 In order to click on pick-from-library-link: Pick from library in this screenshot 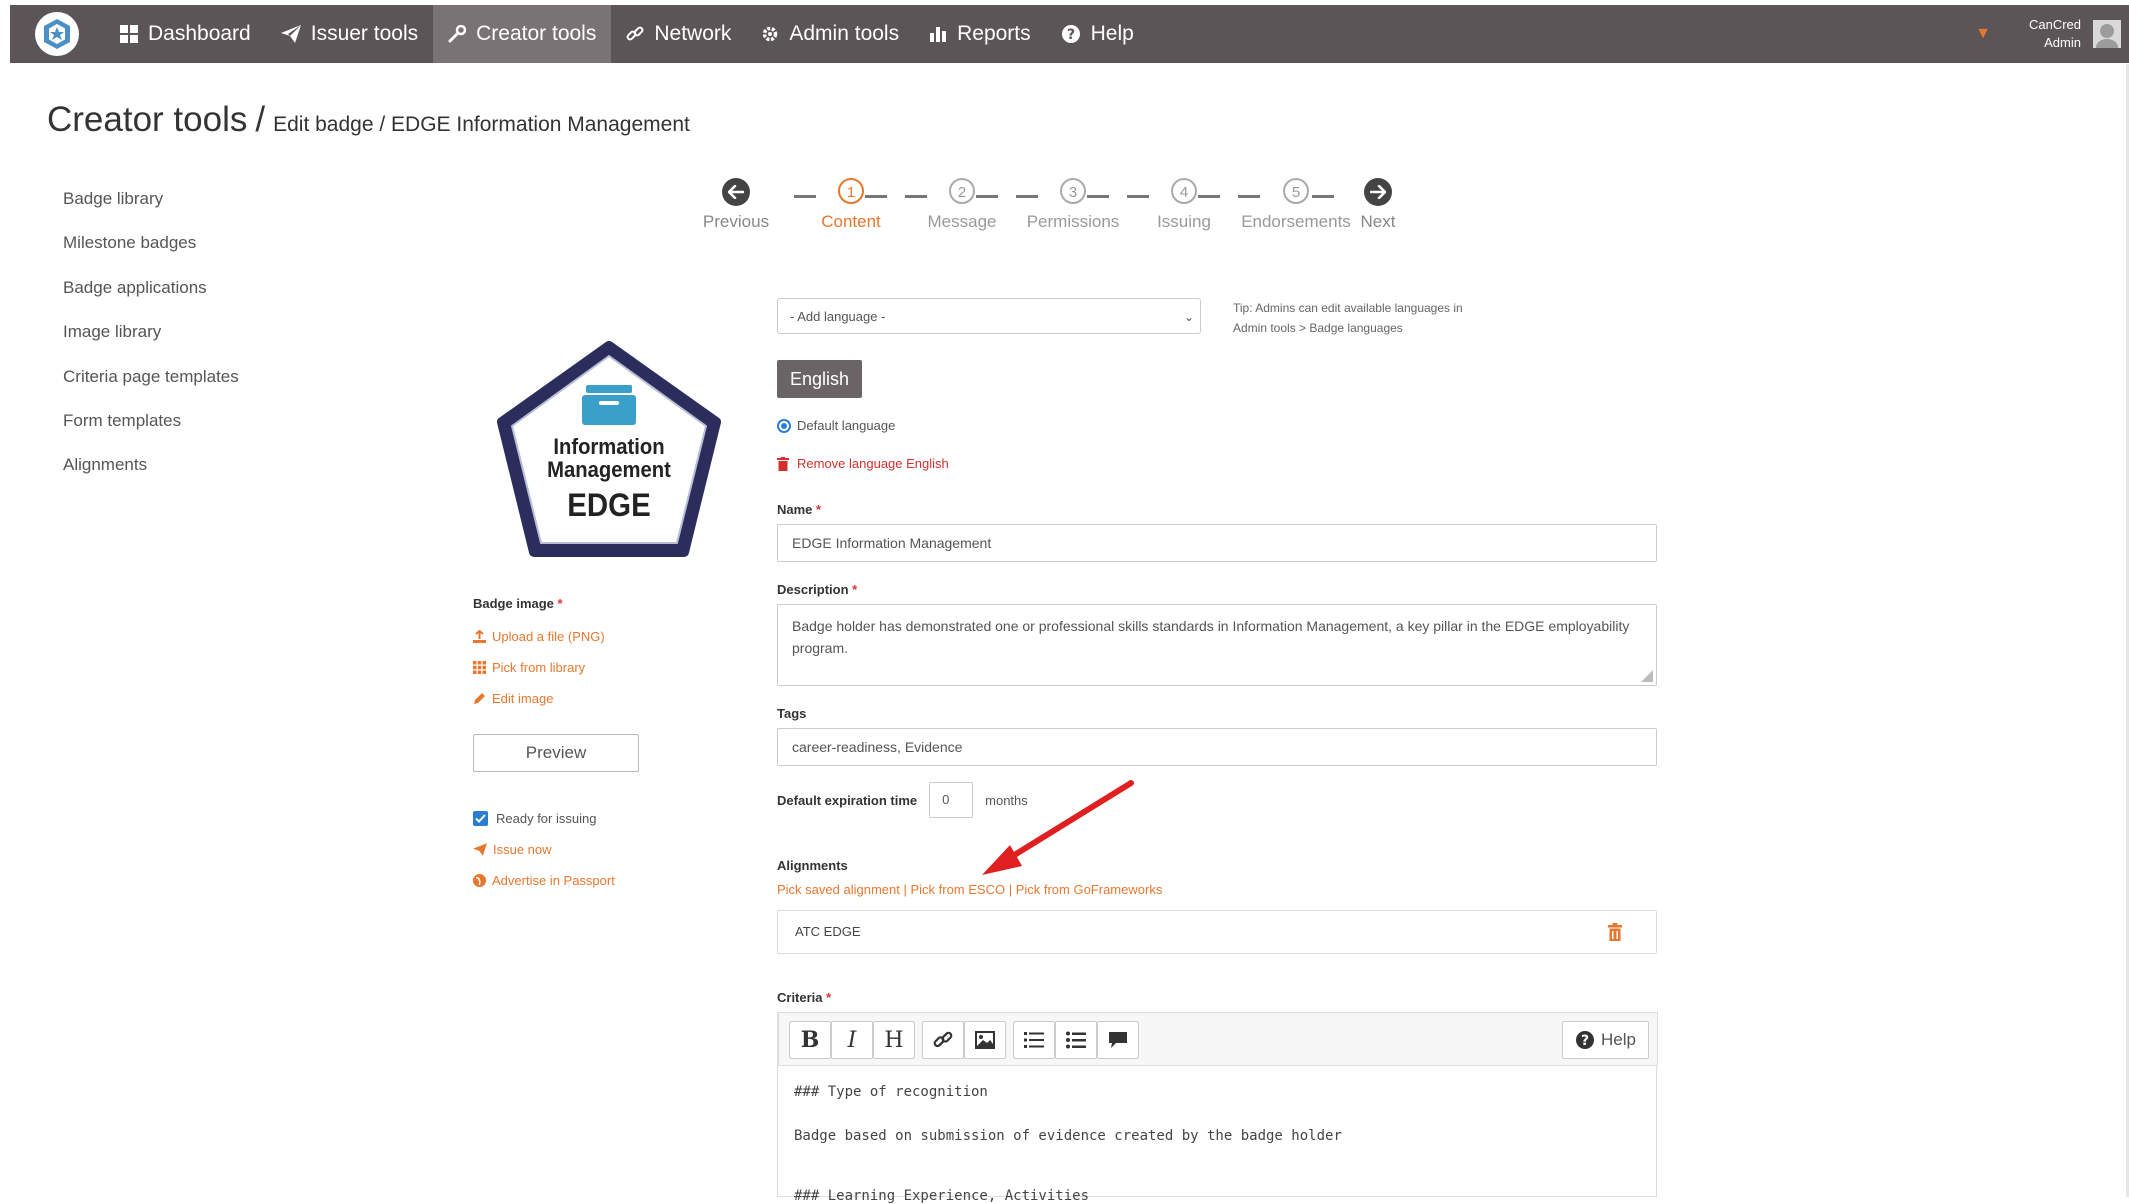, I will do `click(556, 667)`.